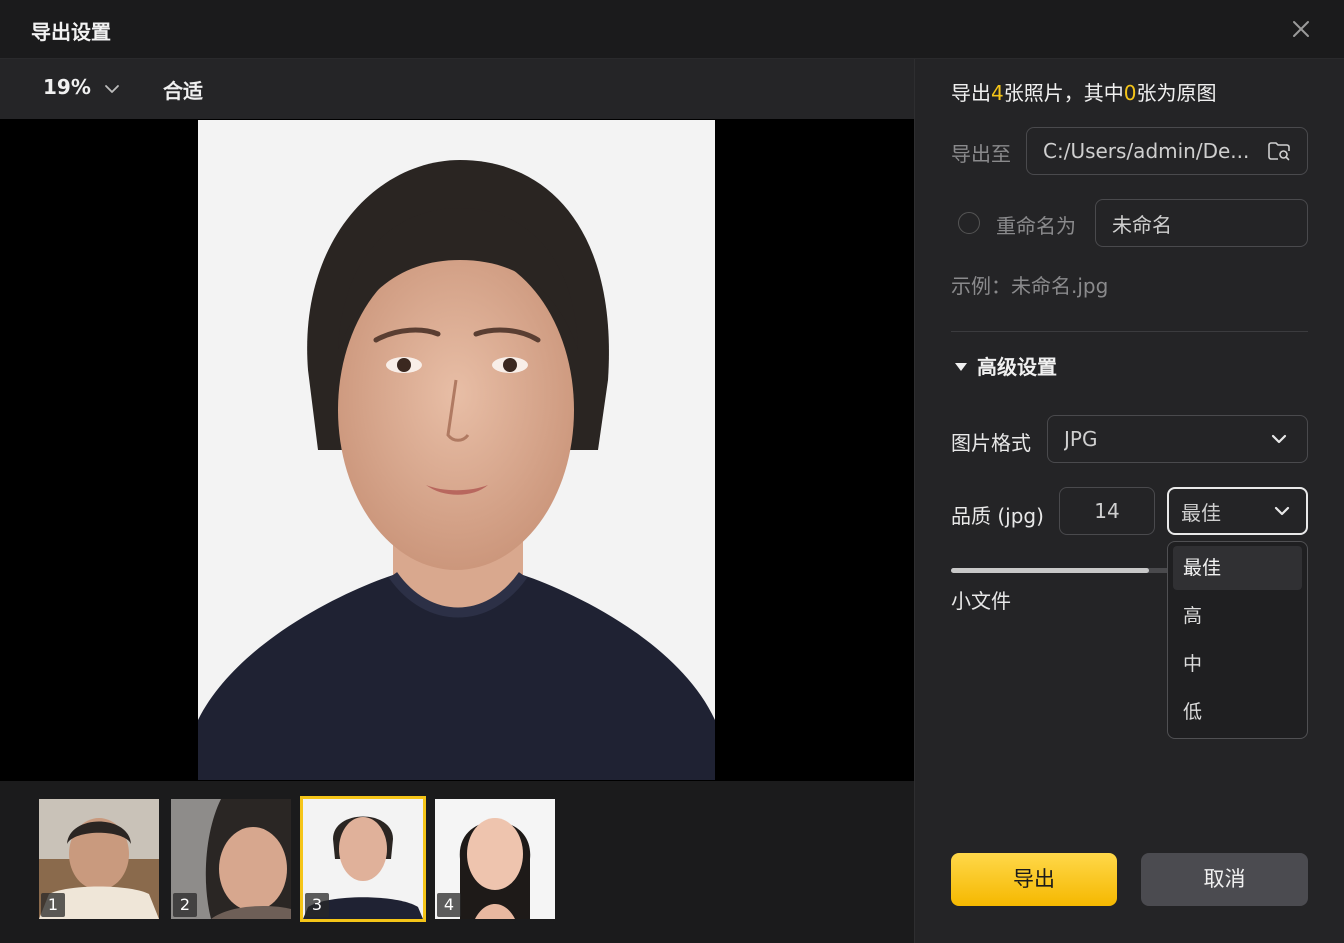 This screenshot has width=1344, height=943. I want to click on thumbnail-1: 1, so click(99, 859).